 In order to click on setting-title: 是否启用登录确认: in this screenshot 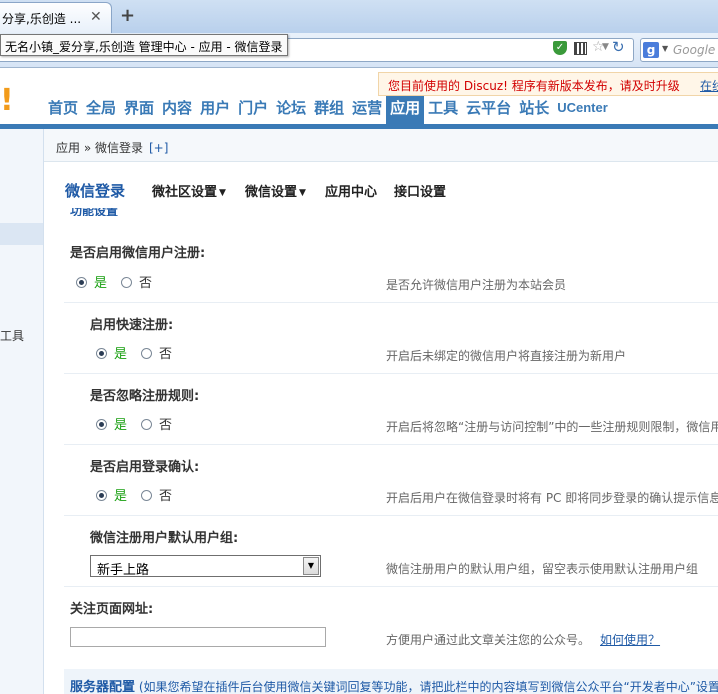, I will do `click(145, 467)`.